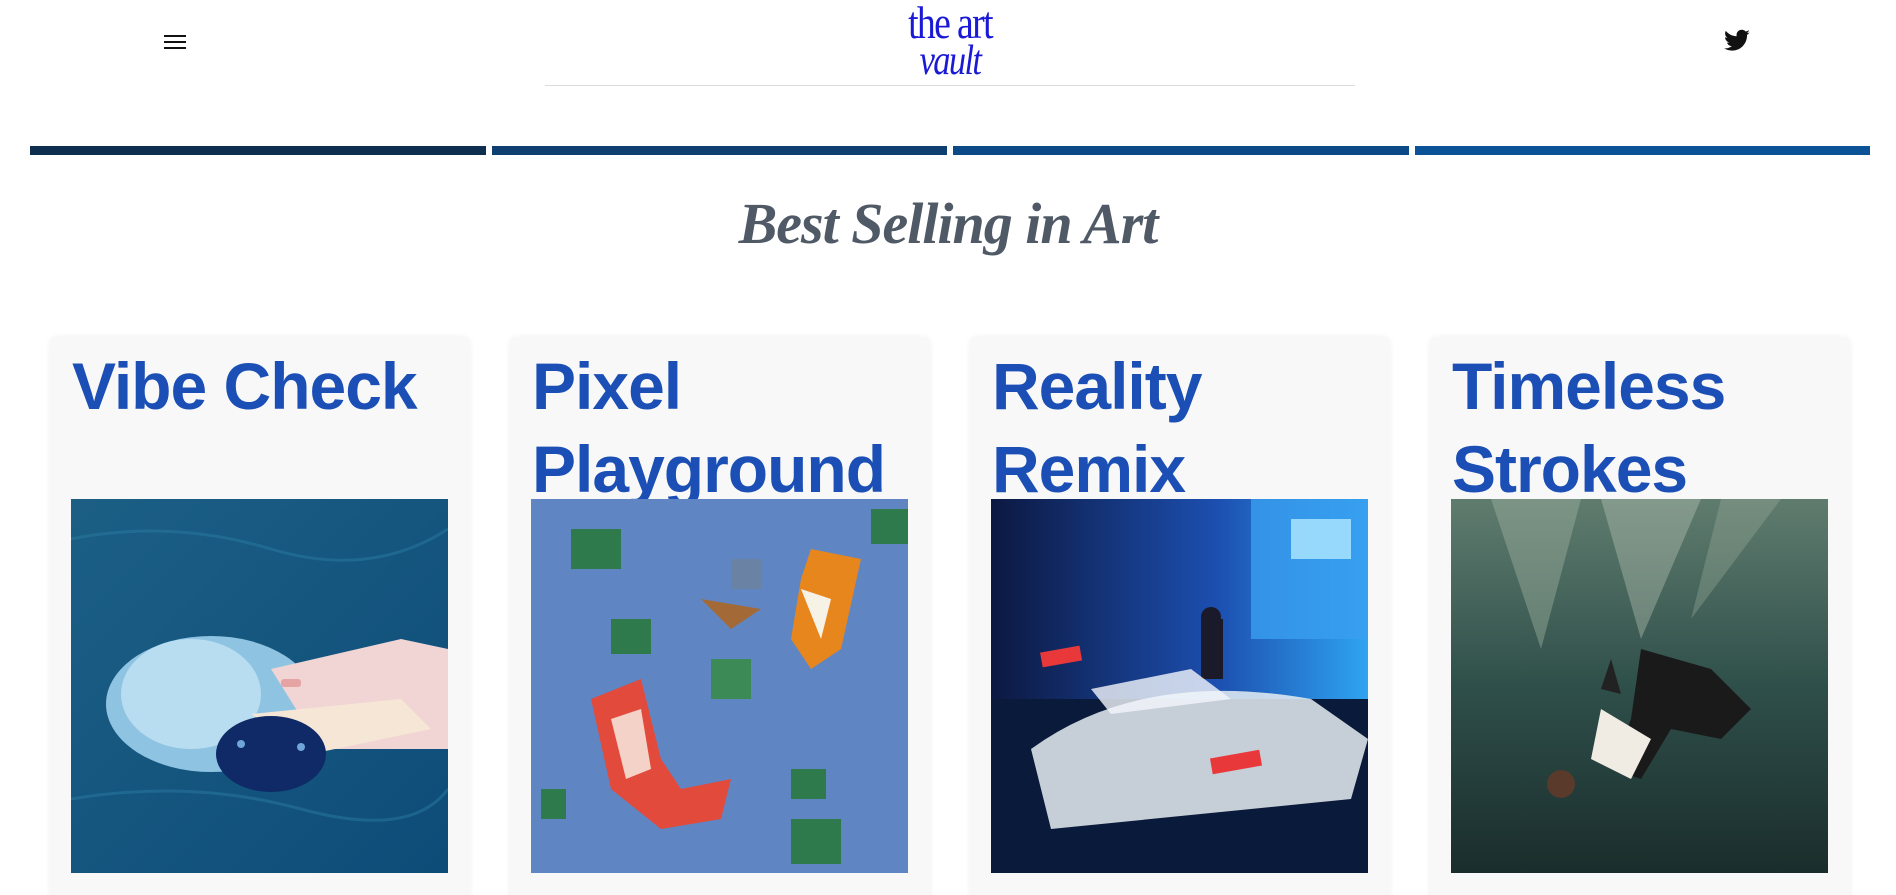  I want to click on pixel-koi-pond, so click(719, 686).